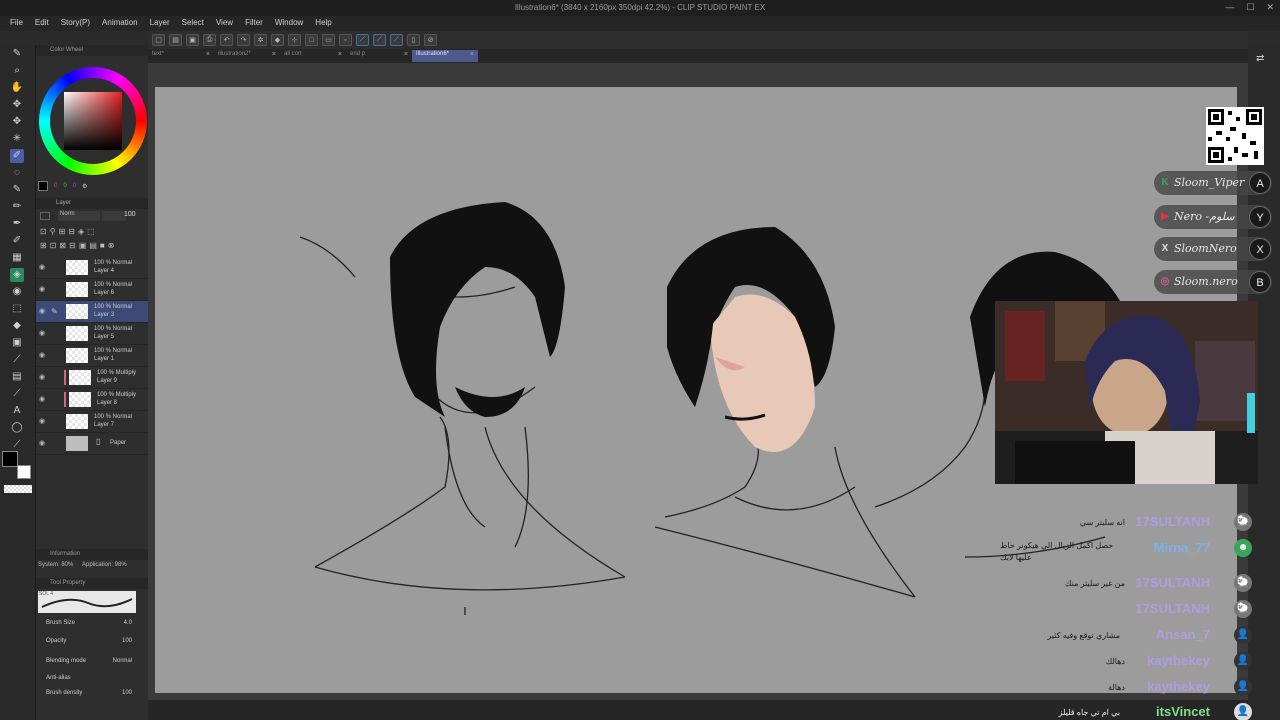  I want to click on text-tool-icon: A, so click(17, 411).